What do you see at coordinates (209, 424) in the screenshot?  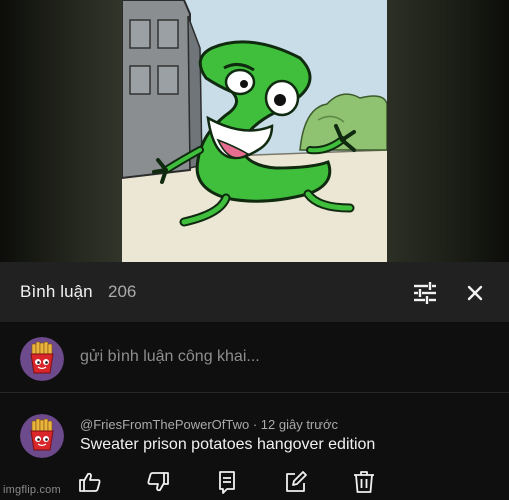 I see `comment-author-and-time: @FriesFromThePowerOfTwo · 12 giây trước` at bounding box center [209, 424].